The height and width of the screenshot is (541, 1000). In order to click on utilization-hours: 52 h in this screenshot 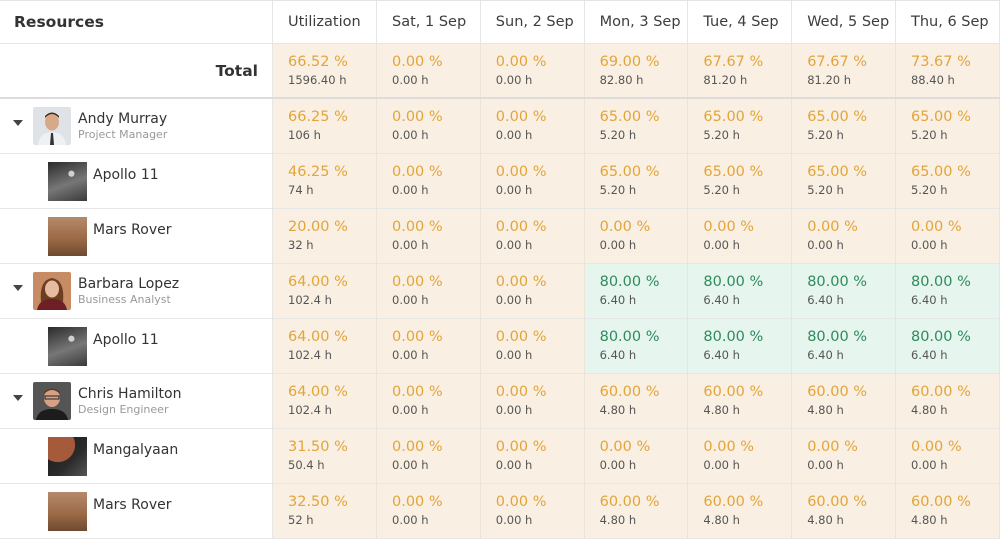, I will do `click(301, 520)`.